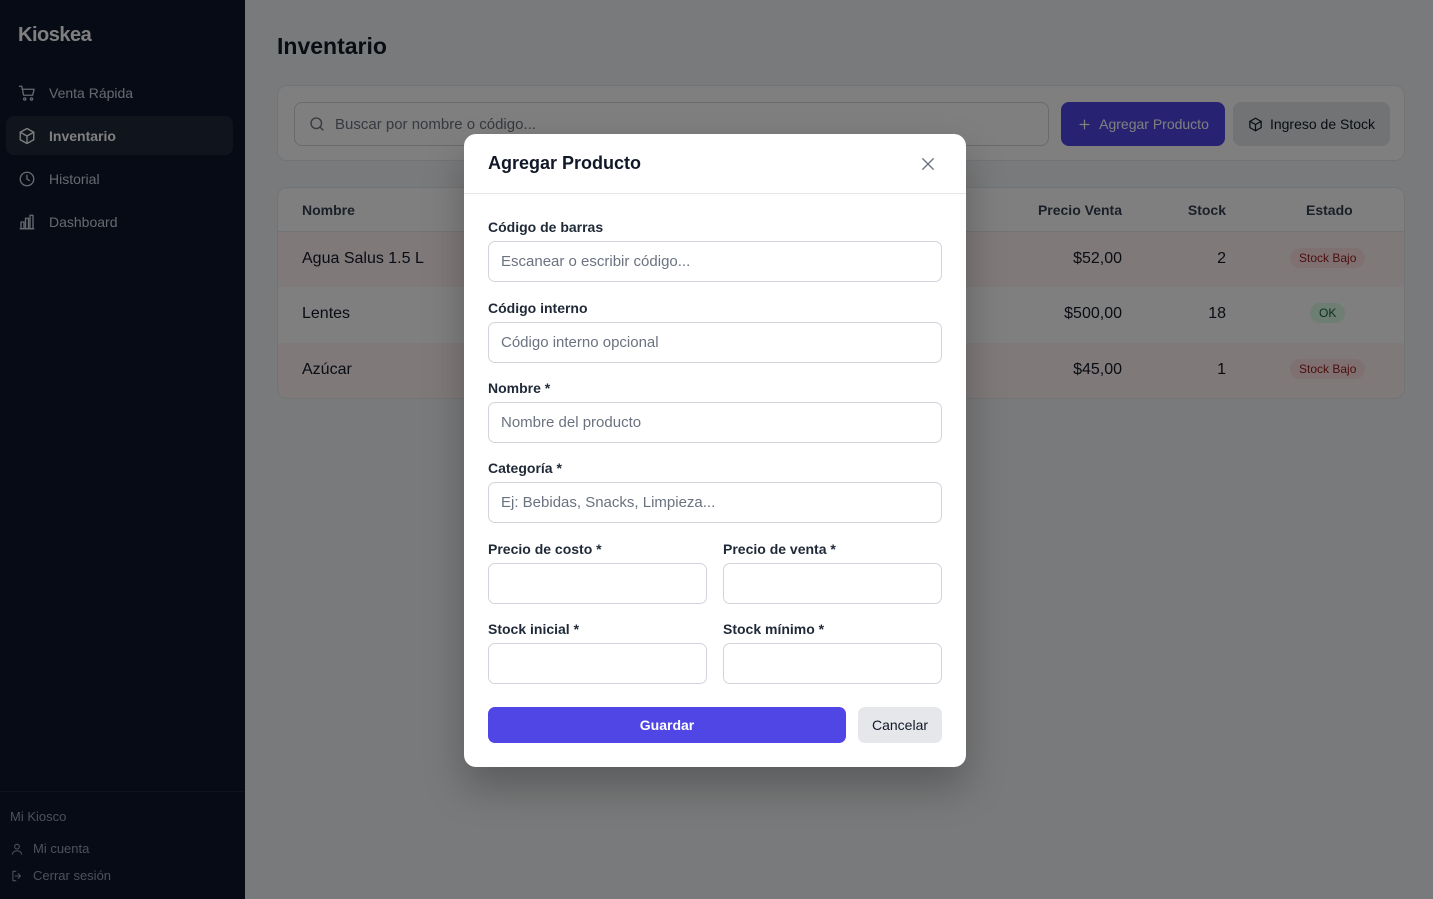  I want to click on close-icon, so click(928, 164).